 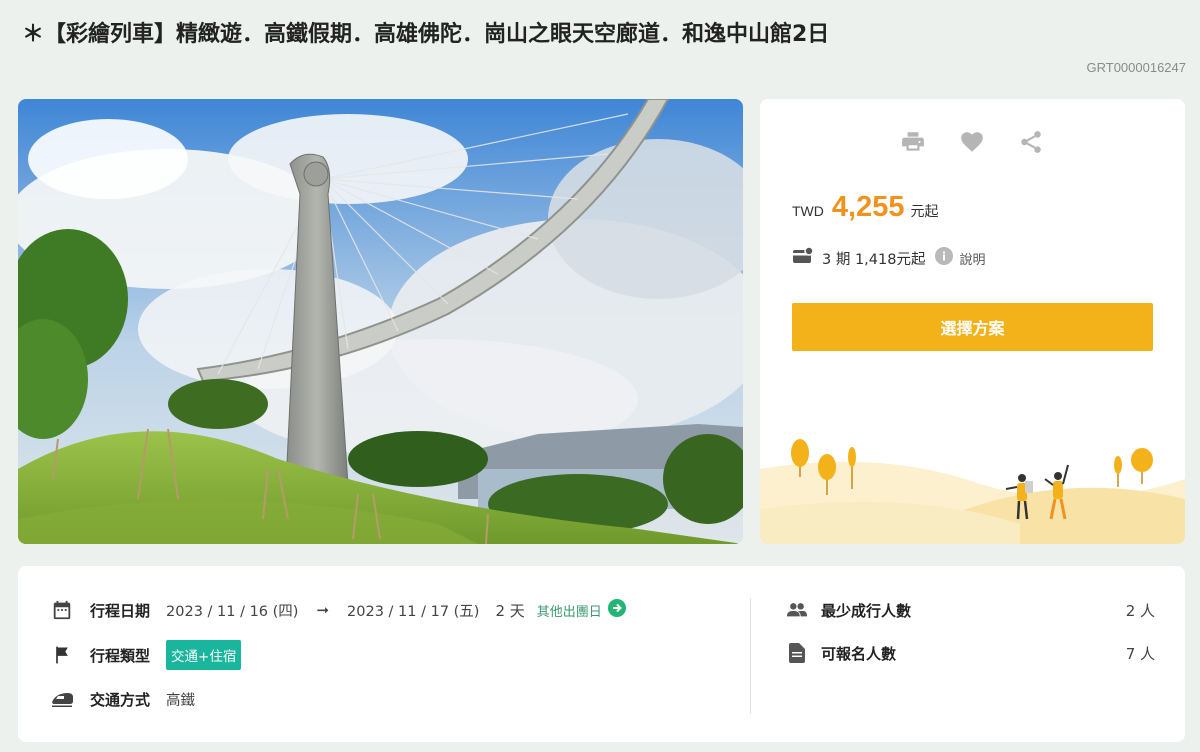 I want to click on arrow-circle-icon, so click(x=616, y=610).